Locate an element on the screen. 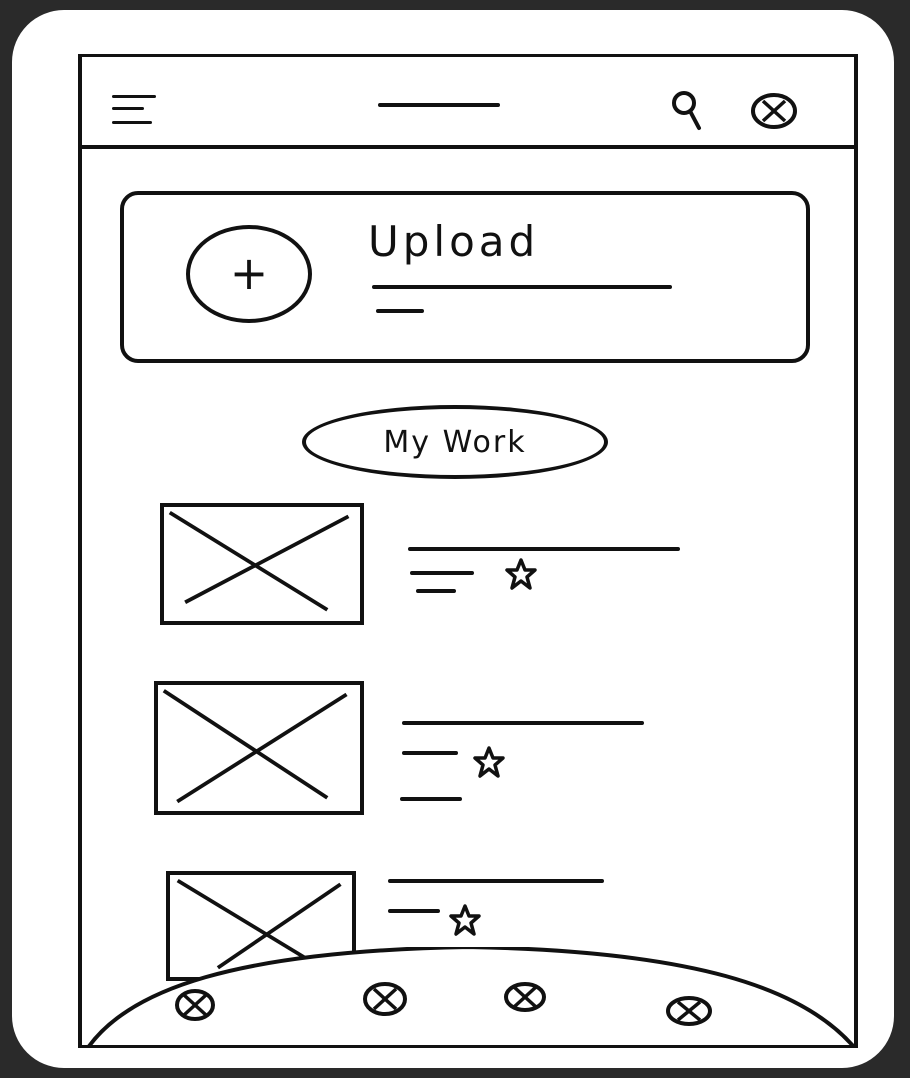 The width and height of the screenshot is (910, 1078). bottom-navigation is located at coordinates (468, 996).